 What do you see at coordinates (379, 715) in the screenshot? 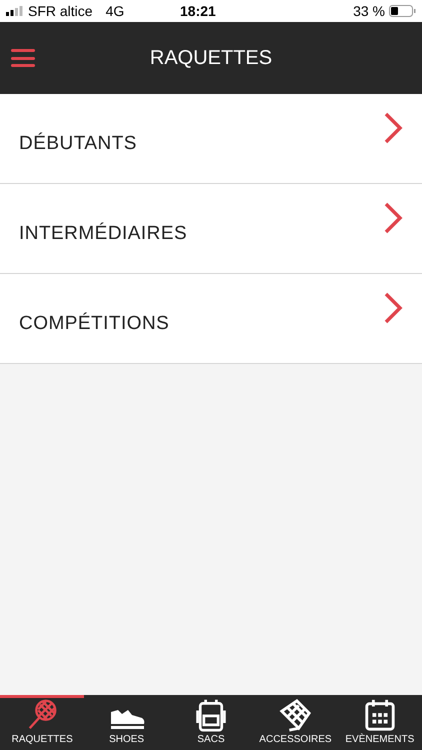
I see `calendar-icon` at bounding box center [379, 715].